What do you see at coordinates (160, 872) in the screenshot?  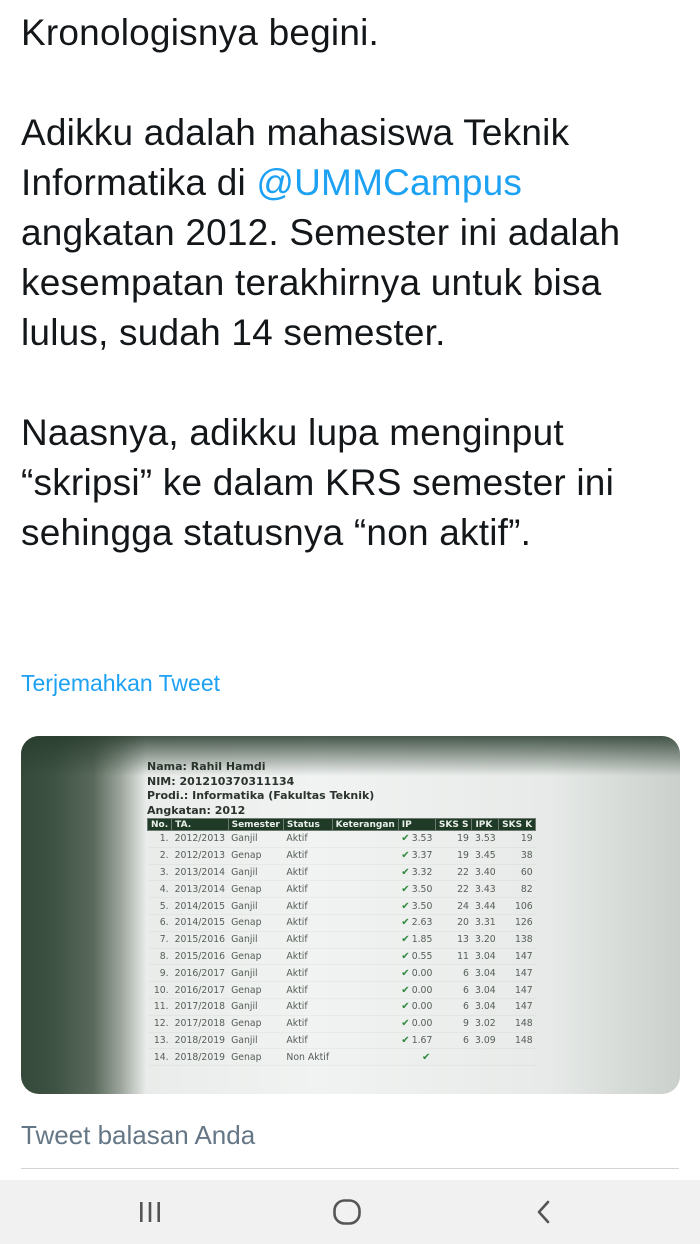 I see `cell-no: 3.` at bounding box center [160, 872].